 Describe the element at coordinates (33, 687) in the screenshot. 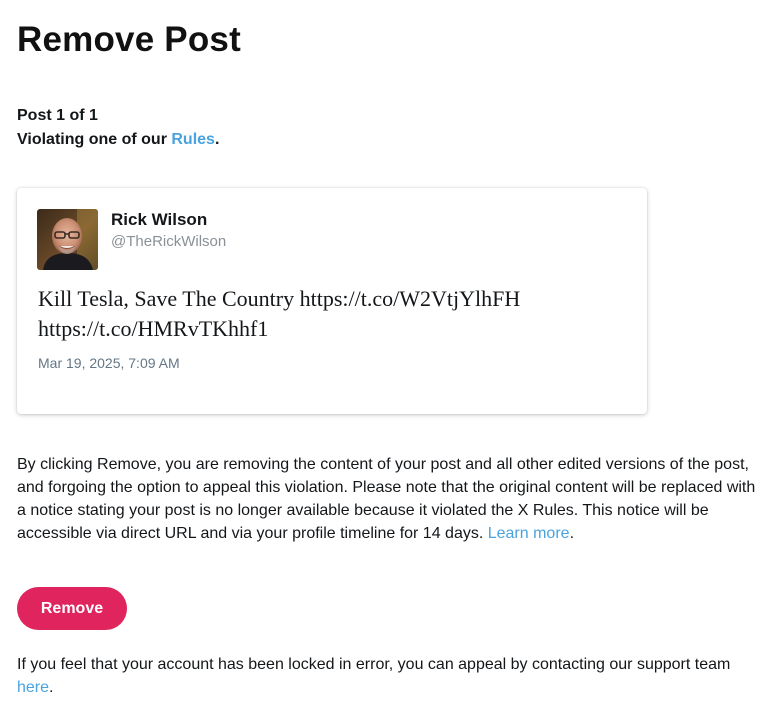

I see `appeal-here-link: here` at that location.